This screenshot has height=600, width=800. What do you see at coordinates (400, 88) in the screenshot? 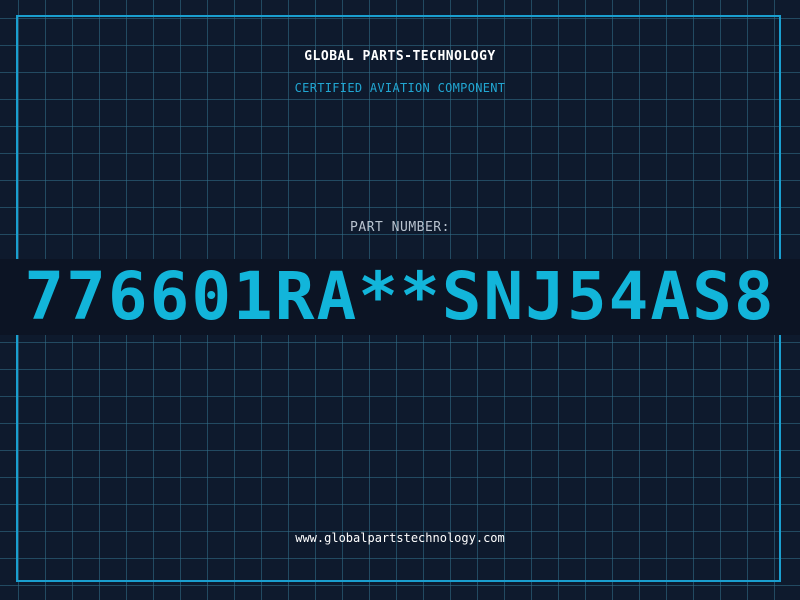
I see `brand-tagline: CERTIFIED AVIATION COMPONENT` at bounding box center [400, 88].